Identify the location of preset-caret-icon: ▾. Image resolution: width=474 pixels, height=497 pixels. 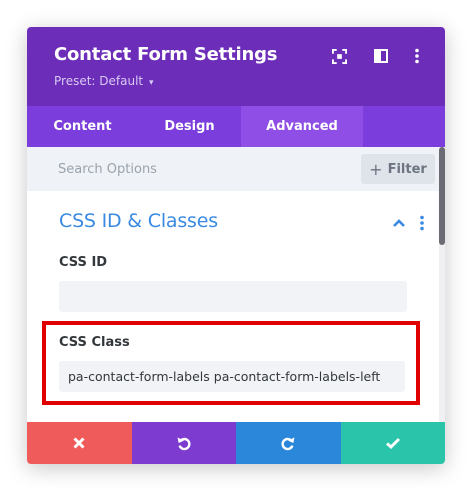
(151, 83).